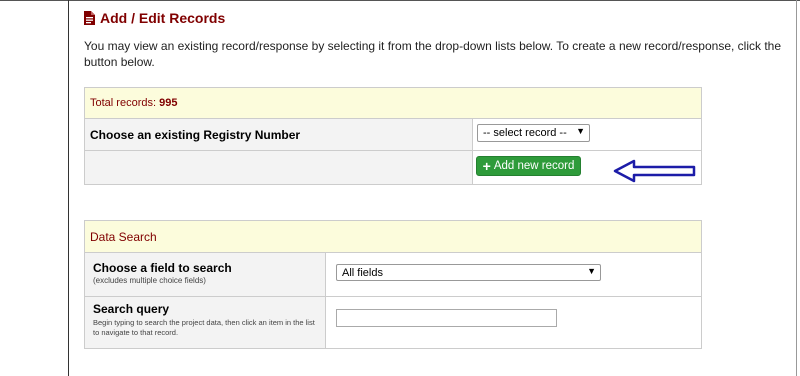  I want to click on search-query-input, so click(446, 318).